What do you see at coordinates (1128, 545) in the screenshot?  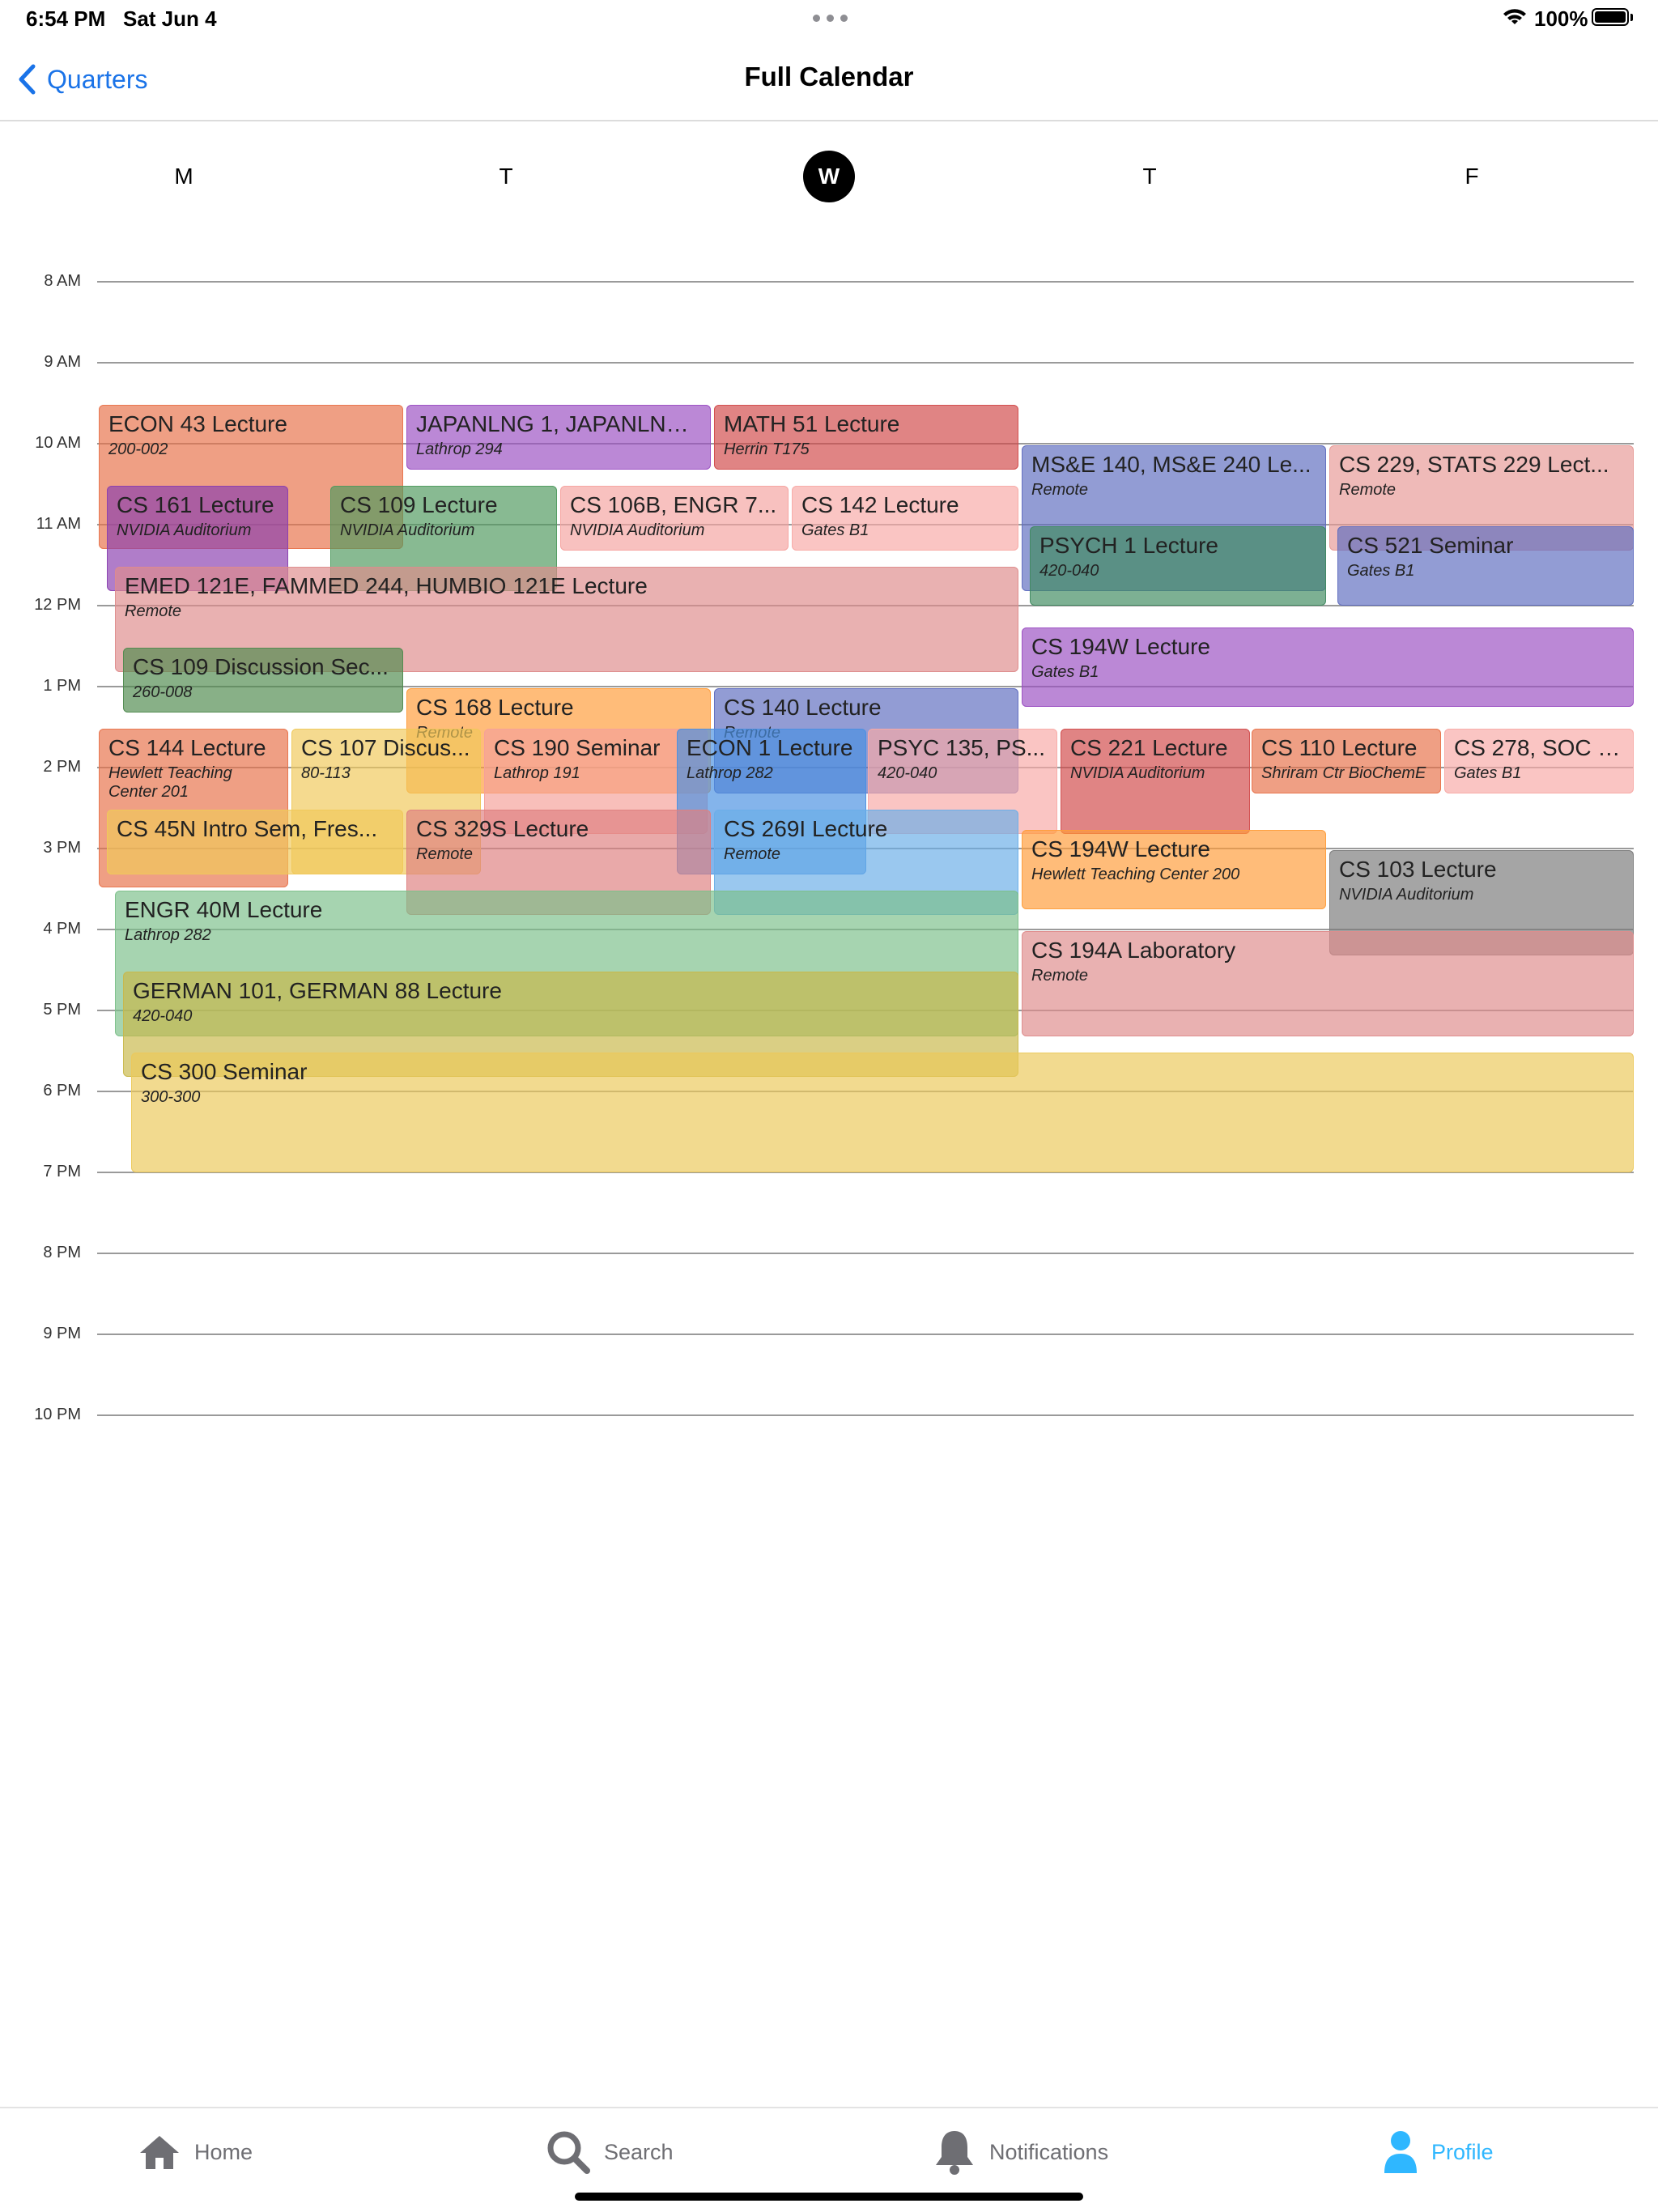 I see `event-title: PSYCH 1 Lecture` at bounding box center [1128, 545].